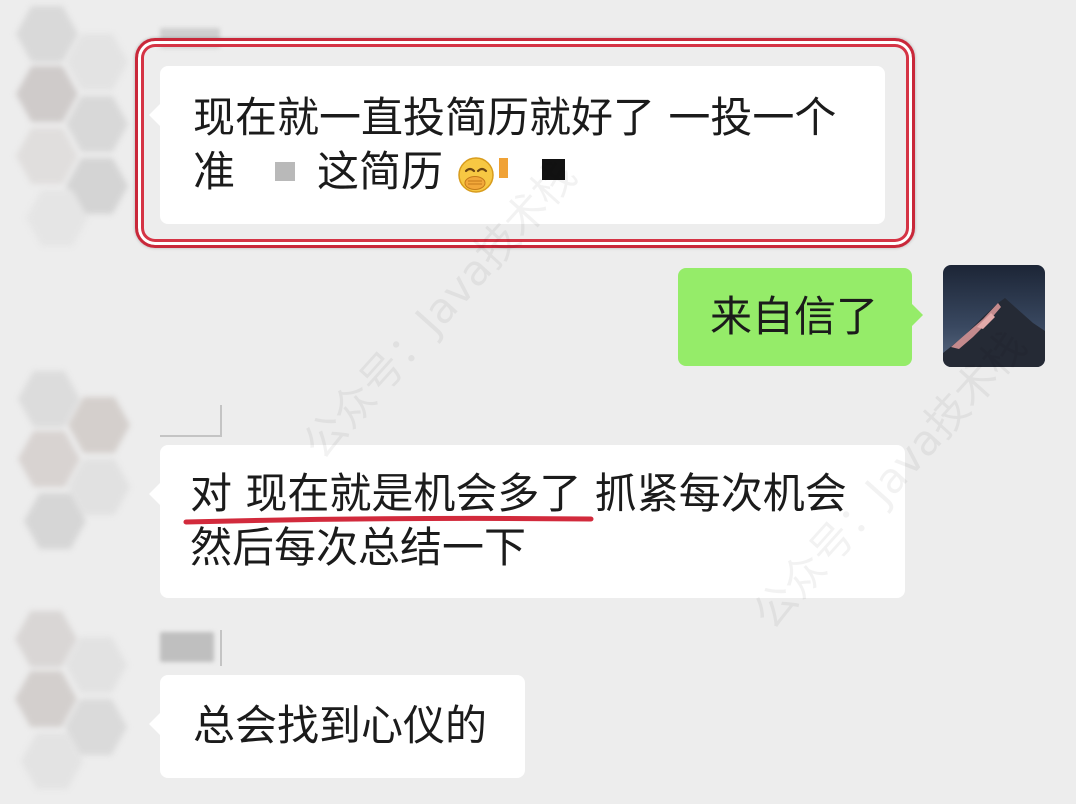 The width and height of the screenshot is (1076, 804). I want to click on message-text-line: 然后每次总结一下, so click(358, 547).